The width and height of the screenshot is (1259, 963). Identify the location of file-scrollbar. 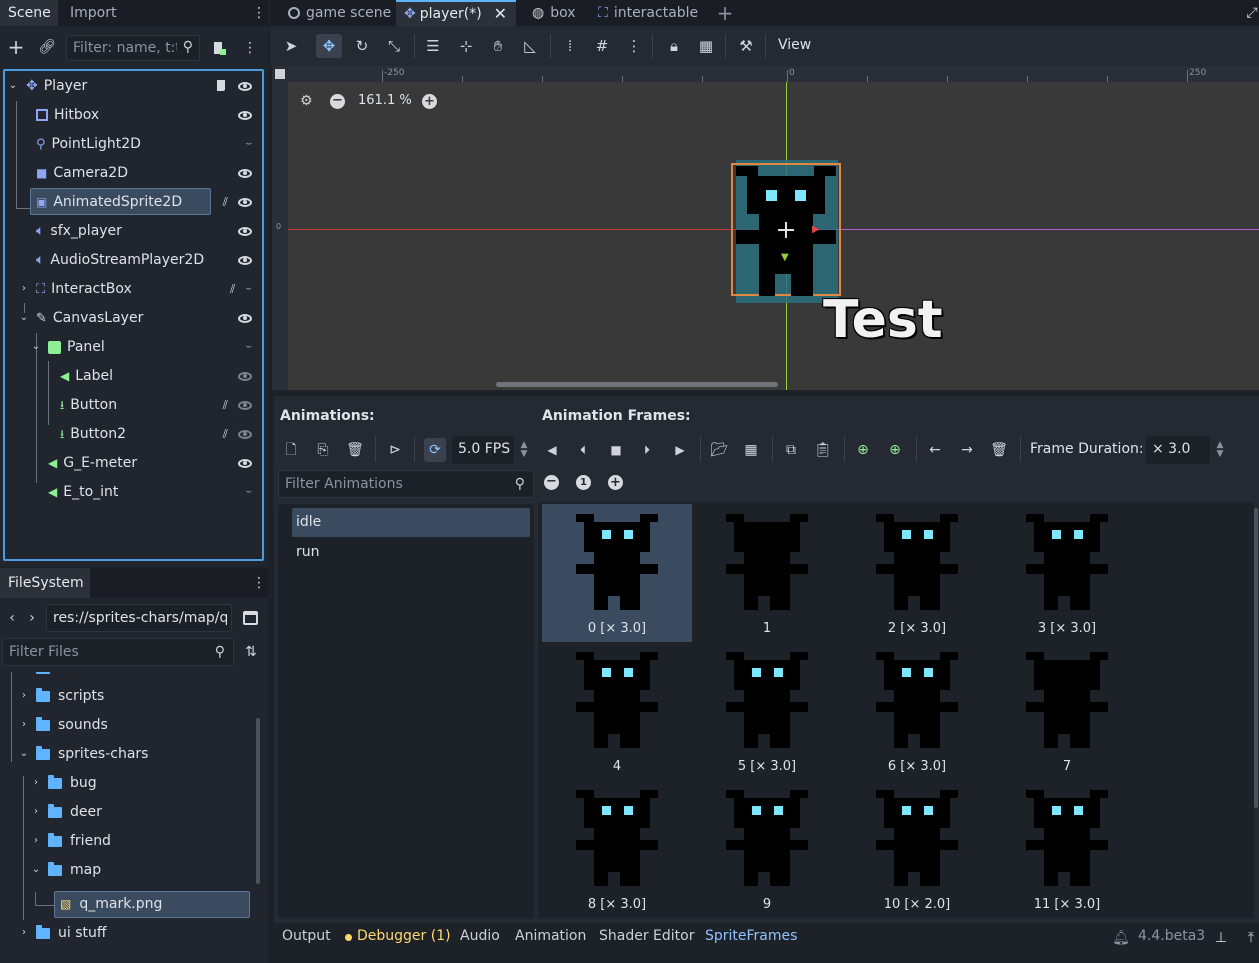
(258, 801).